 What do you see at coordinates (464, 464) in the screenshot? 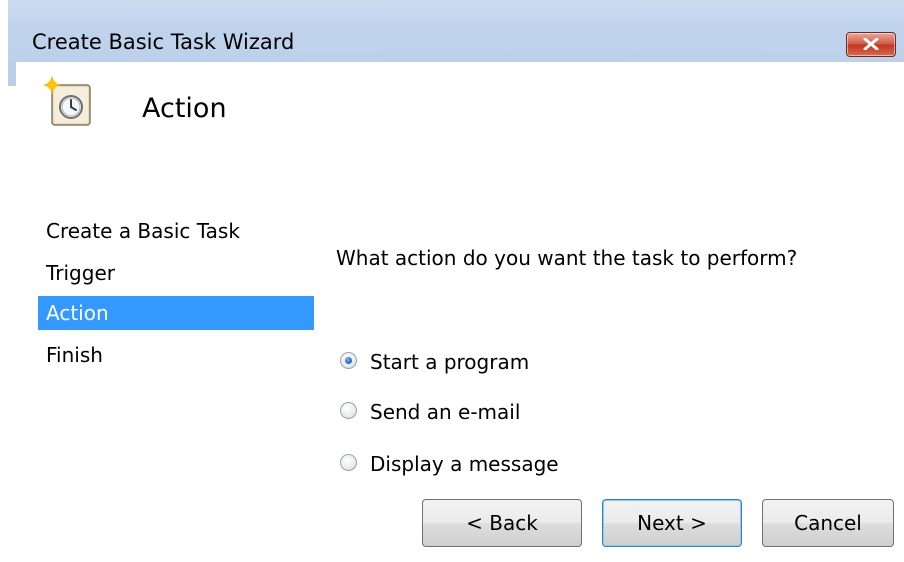
I see `option-label: Display a message` at bounding box center [464, 464].